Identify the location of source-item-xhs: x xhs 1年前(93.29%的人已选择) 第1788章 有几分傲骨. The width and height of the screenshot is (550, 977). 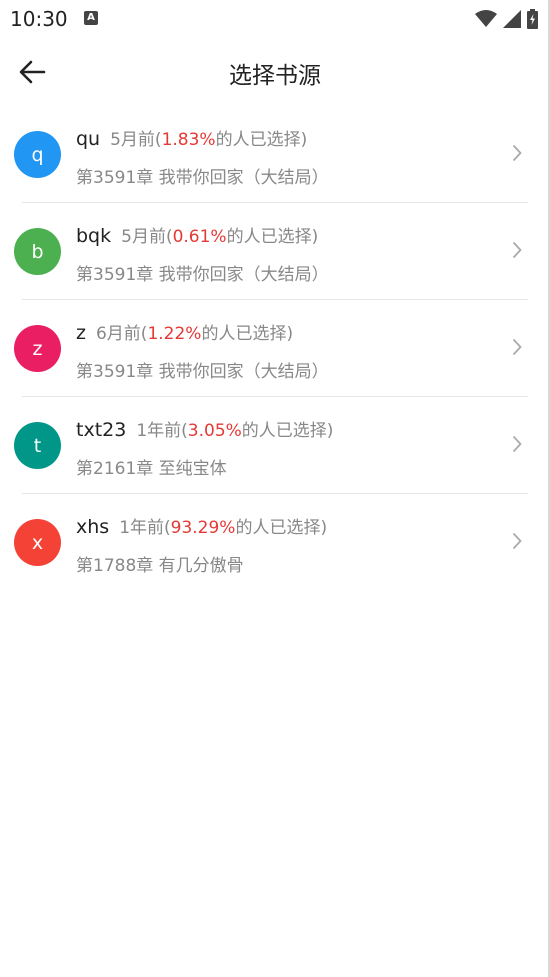
(274, 542).